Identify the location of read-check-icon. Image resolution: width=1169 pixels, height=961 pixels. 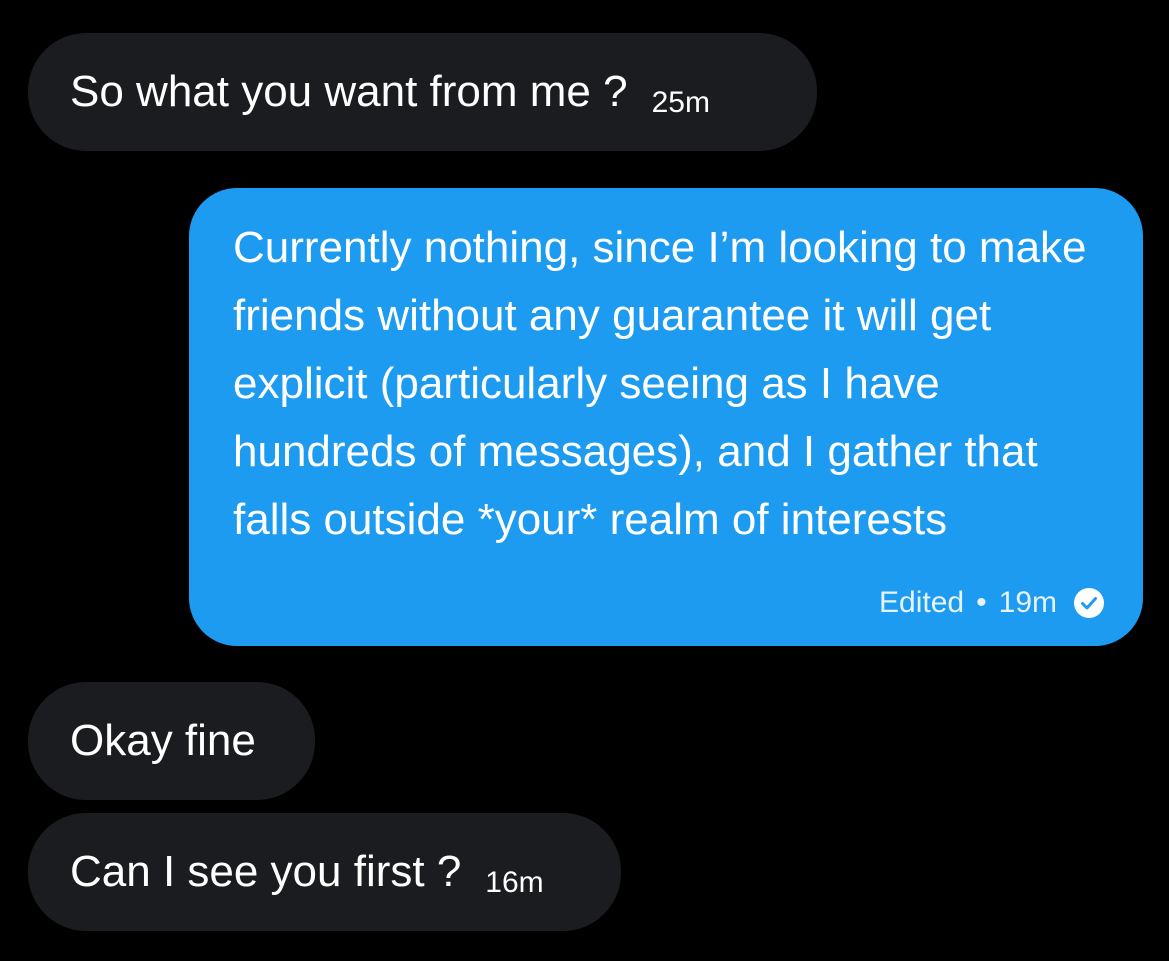
(1089, 603).